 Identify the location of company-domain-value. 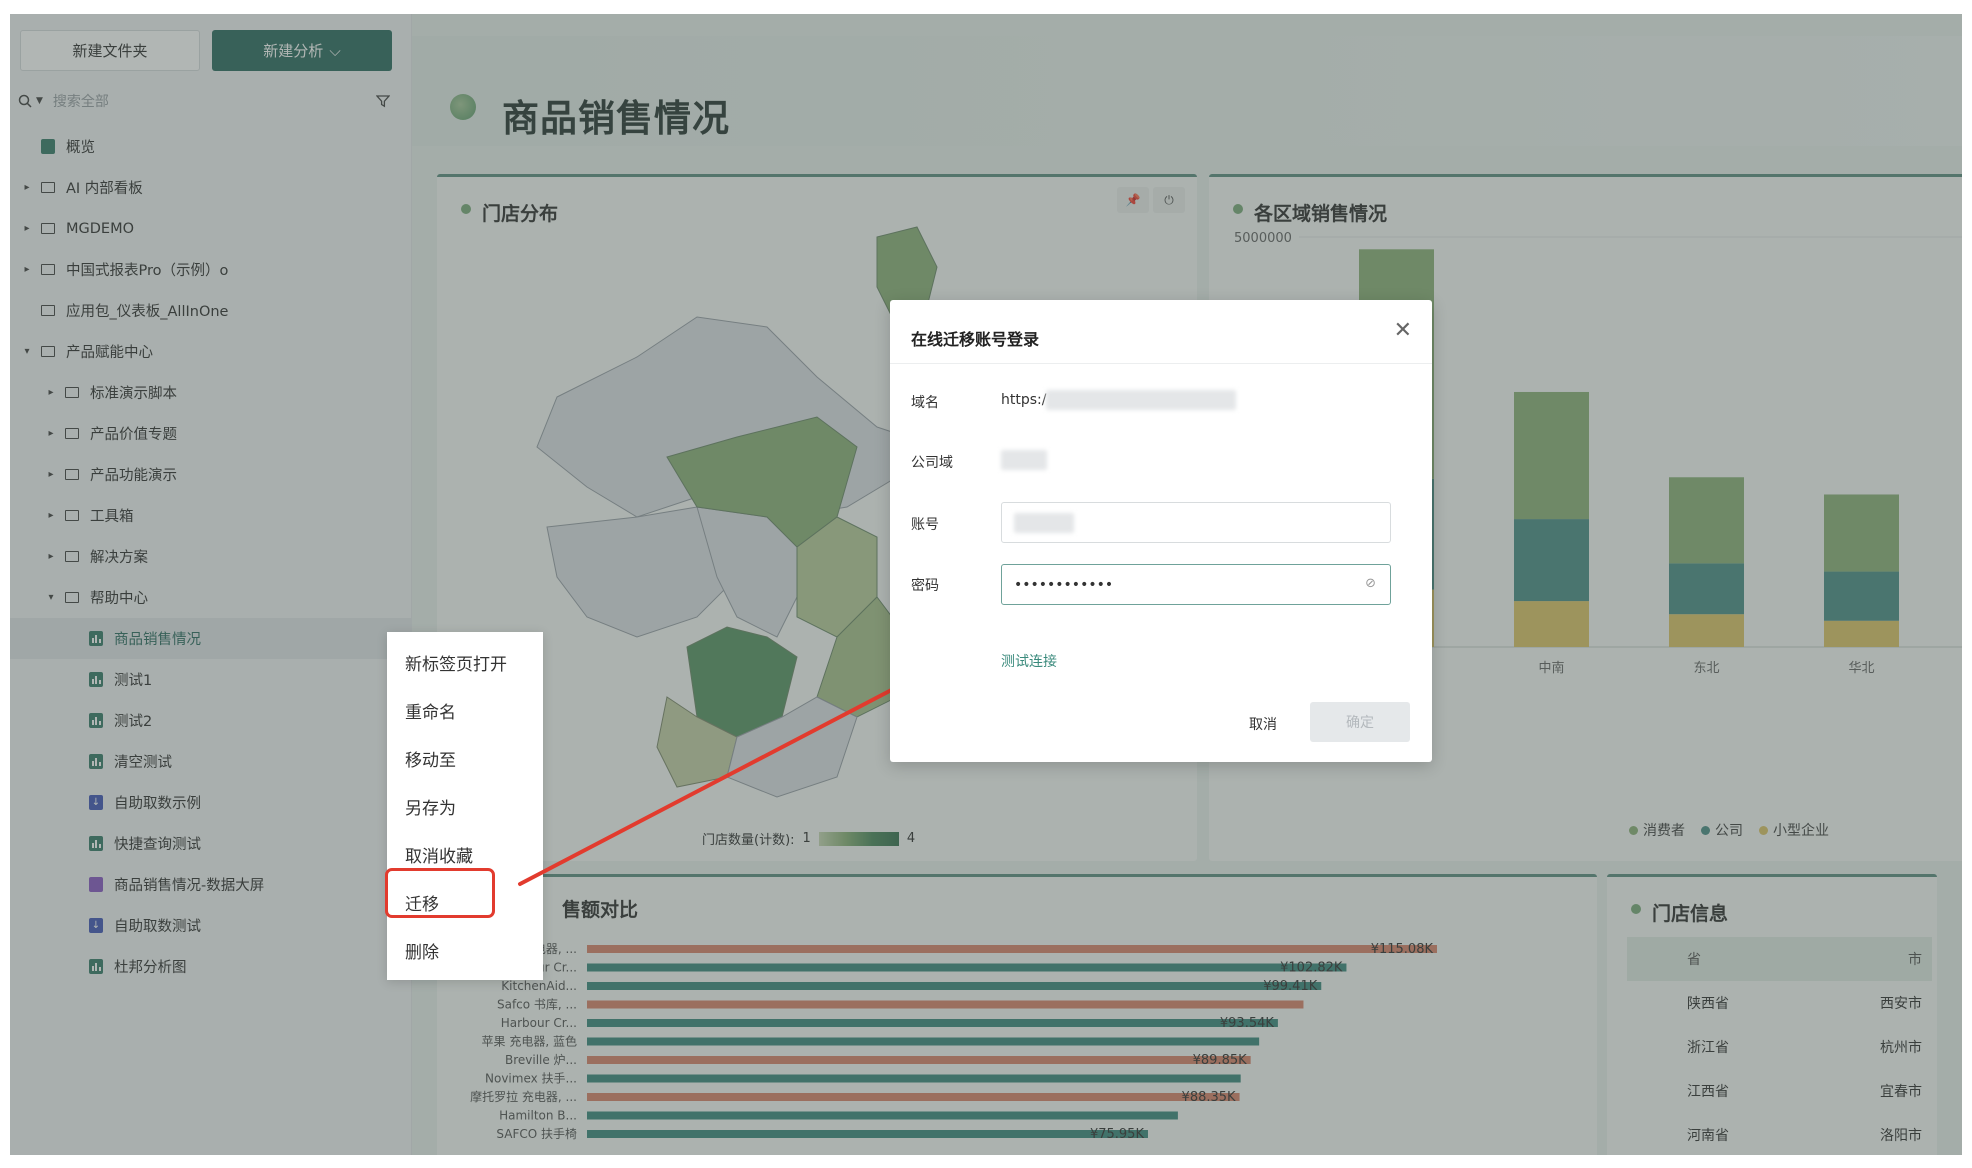
(1024, 460).